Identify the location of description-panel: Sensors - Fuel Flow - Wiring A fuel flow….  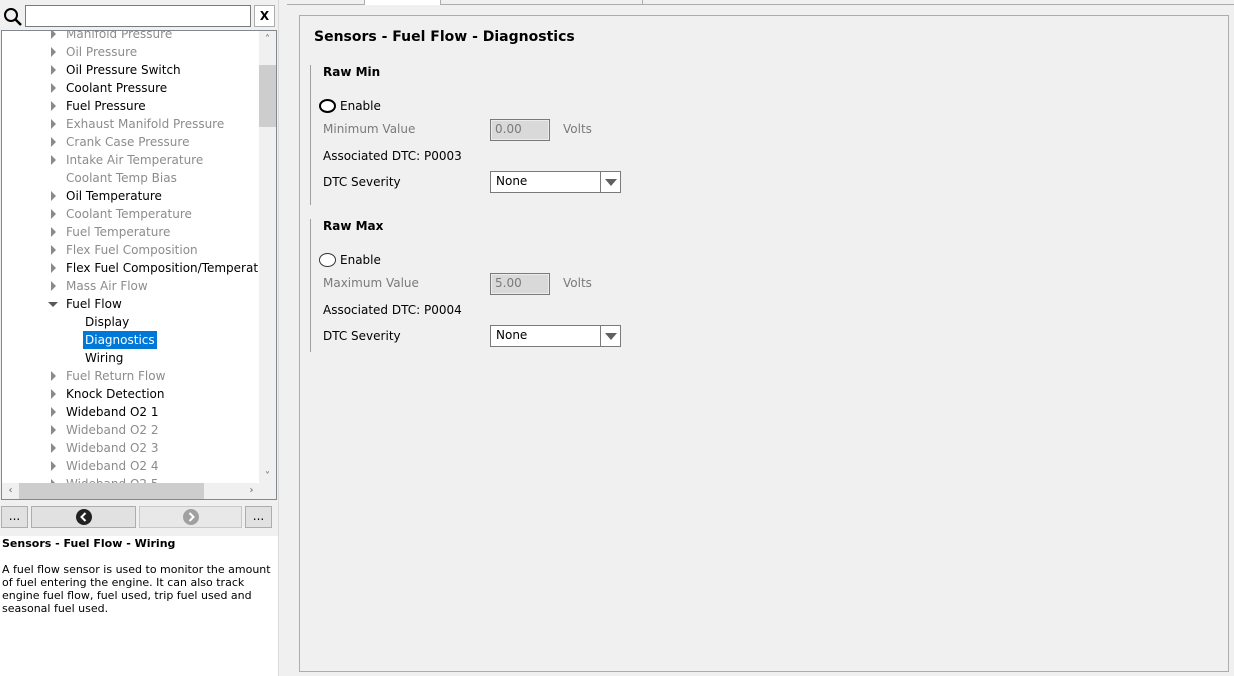
(139, 606).